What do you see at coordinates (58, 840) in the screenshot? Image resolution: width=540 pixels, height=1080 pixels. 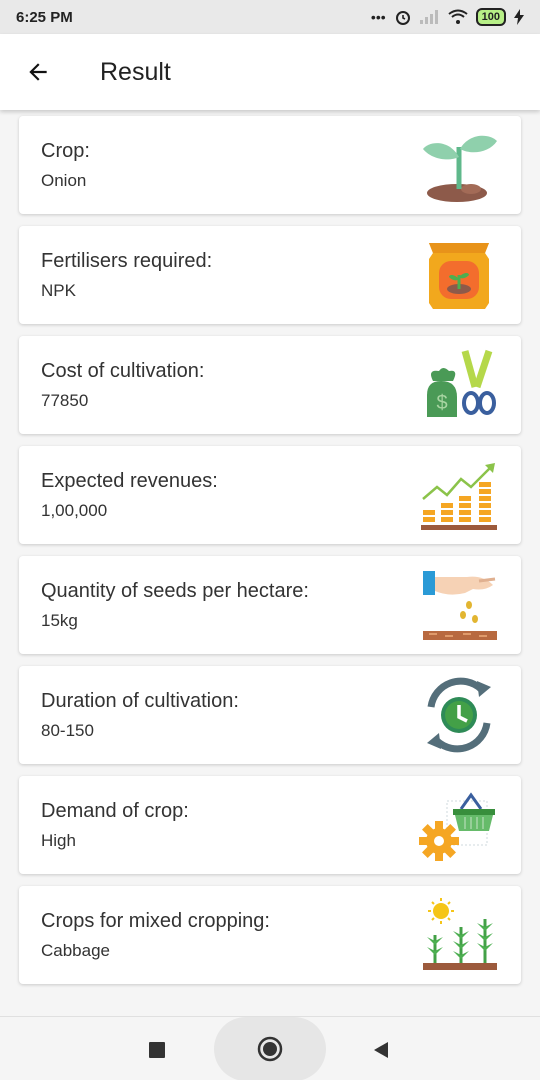 I see `card-value: High` at bounding box center [58, 840].